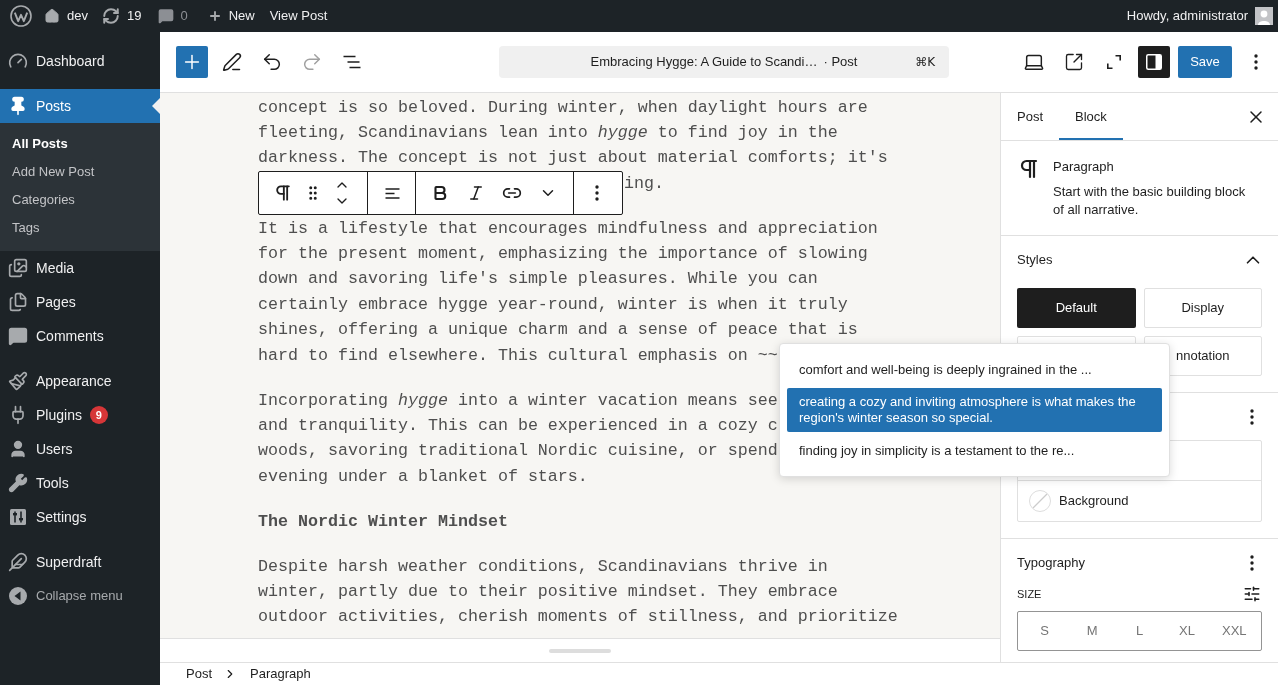 The width and height of the screenshot is (1278, 685). Describe the element at coordinates (1091, 116) in the screenshot. I see `sidebar-tab: Block` at that location.